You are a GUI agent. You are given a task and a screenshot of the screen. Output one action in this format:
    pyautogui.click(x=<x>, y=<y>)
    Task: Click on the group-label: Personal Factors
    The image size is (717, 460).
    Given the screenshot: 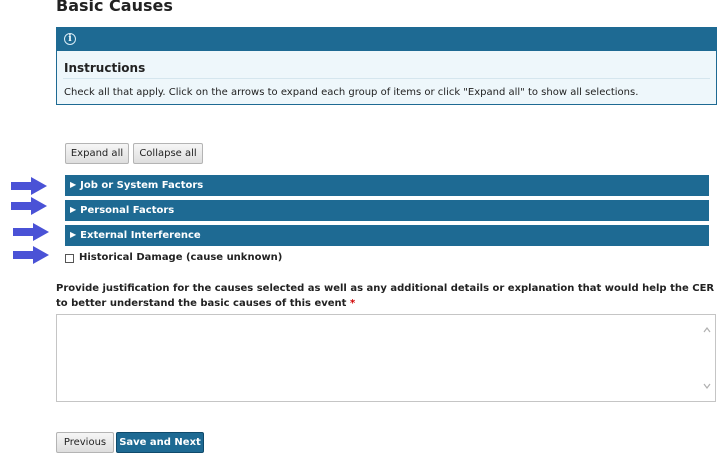 What is the action you would take?
    pyautogui.click(x=127, y=210)
    